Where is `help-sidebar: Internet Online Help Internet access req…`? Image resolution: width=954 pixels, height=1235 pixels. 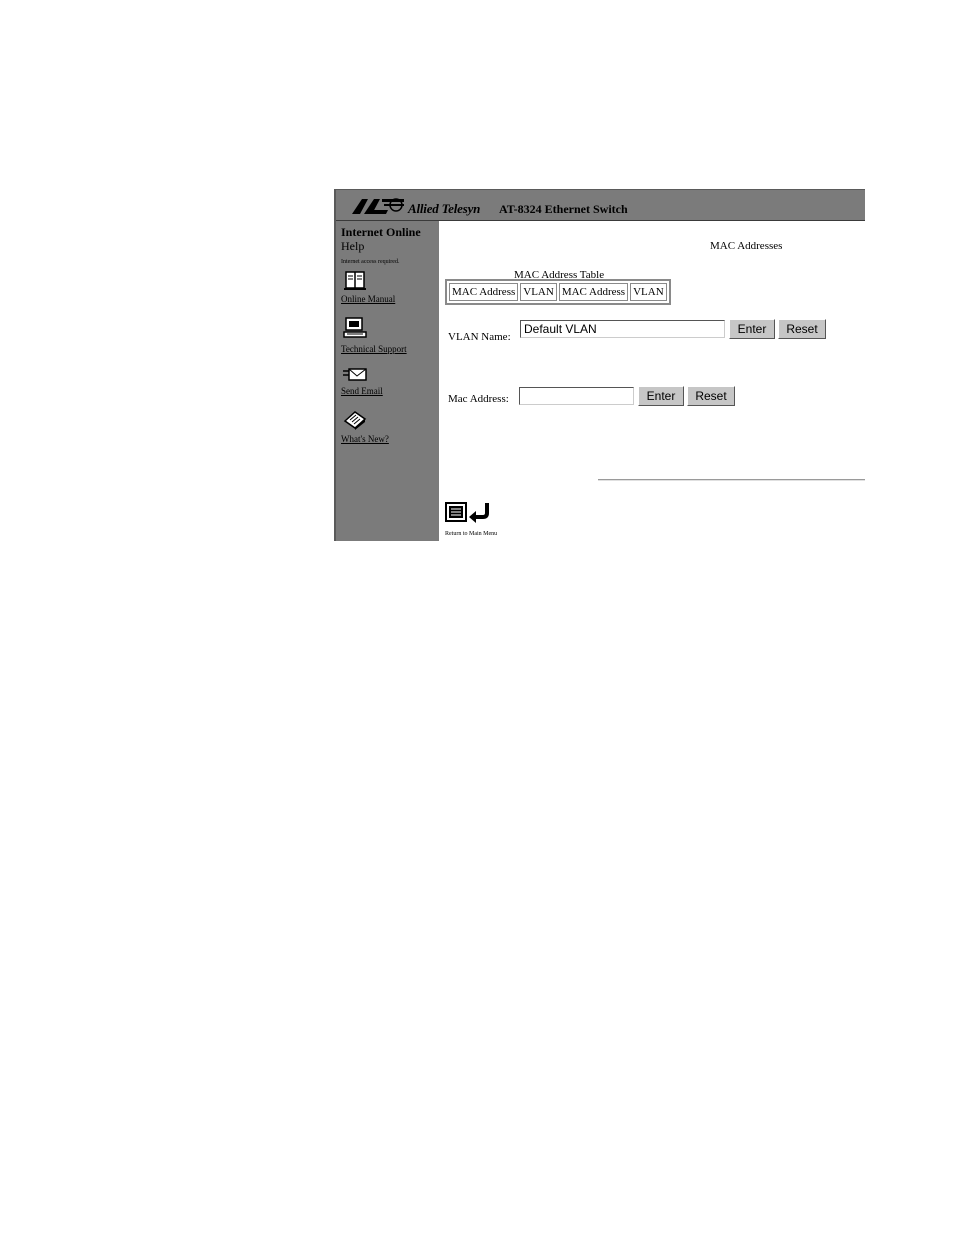
help-sidebar: Internet Online Help Internet access req… is located at coordinates (387, 381).